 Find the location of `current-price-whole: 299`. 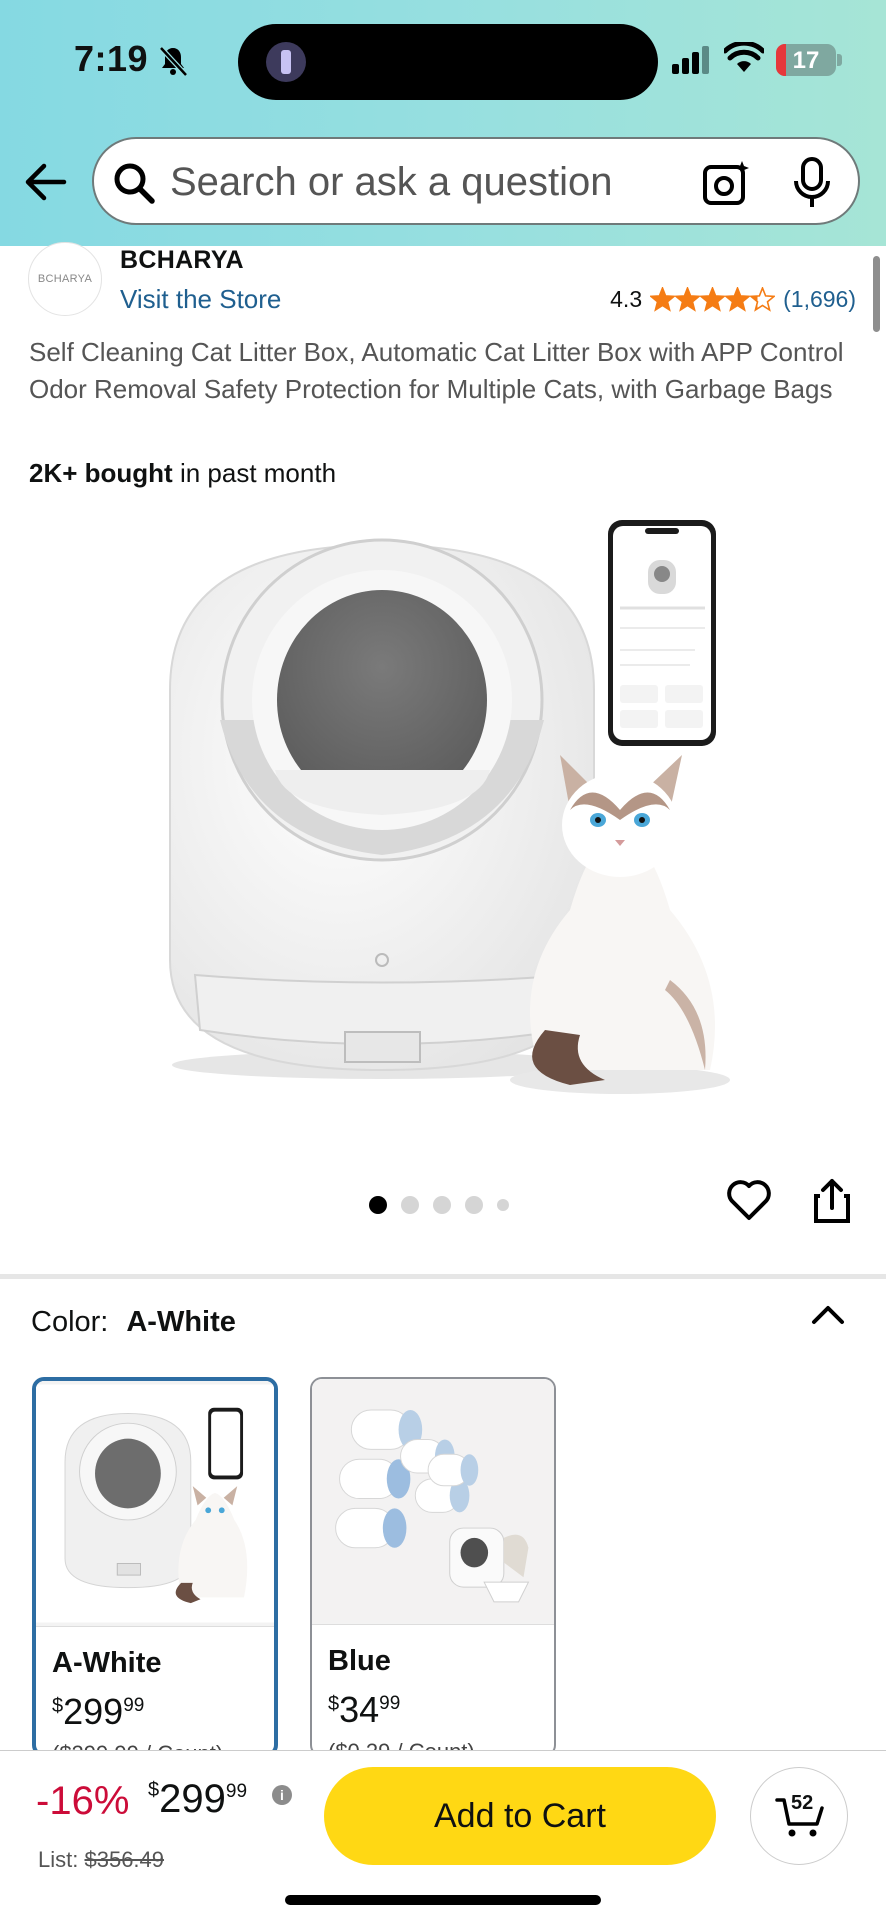

current-price-whole: 299 is located at coordinates (192, 1799).